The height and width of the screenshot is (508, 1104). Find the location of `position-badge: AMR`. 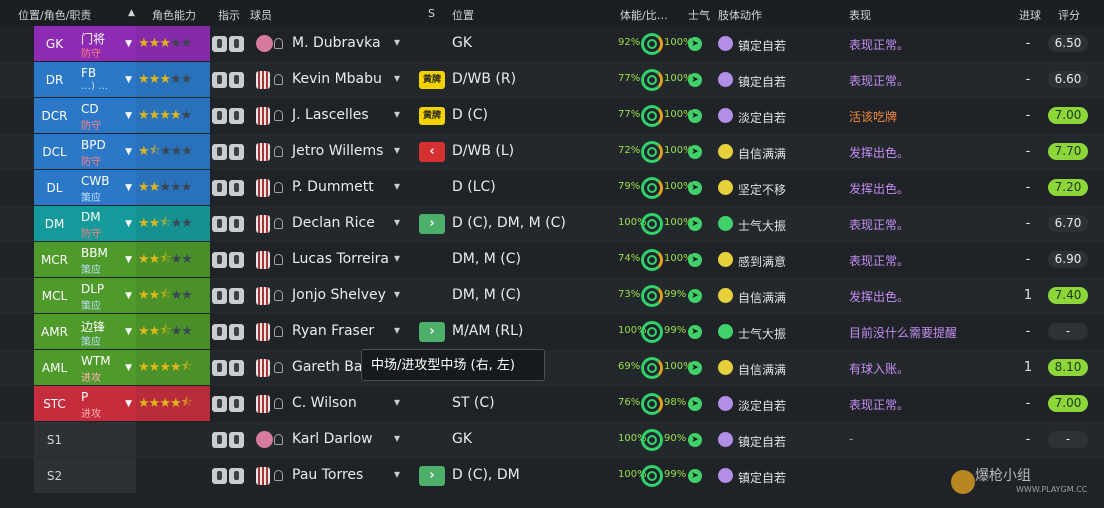

position-badge: AMR is located at coordinates (54, 331).